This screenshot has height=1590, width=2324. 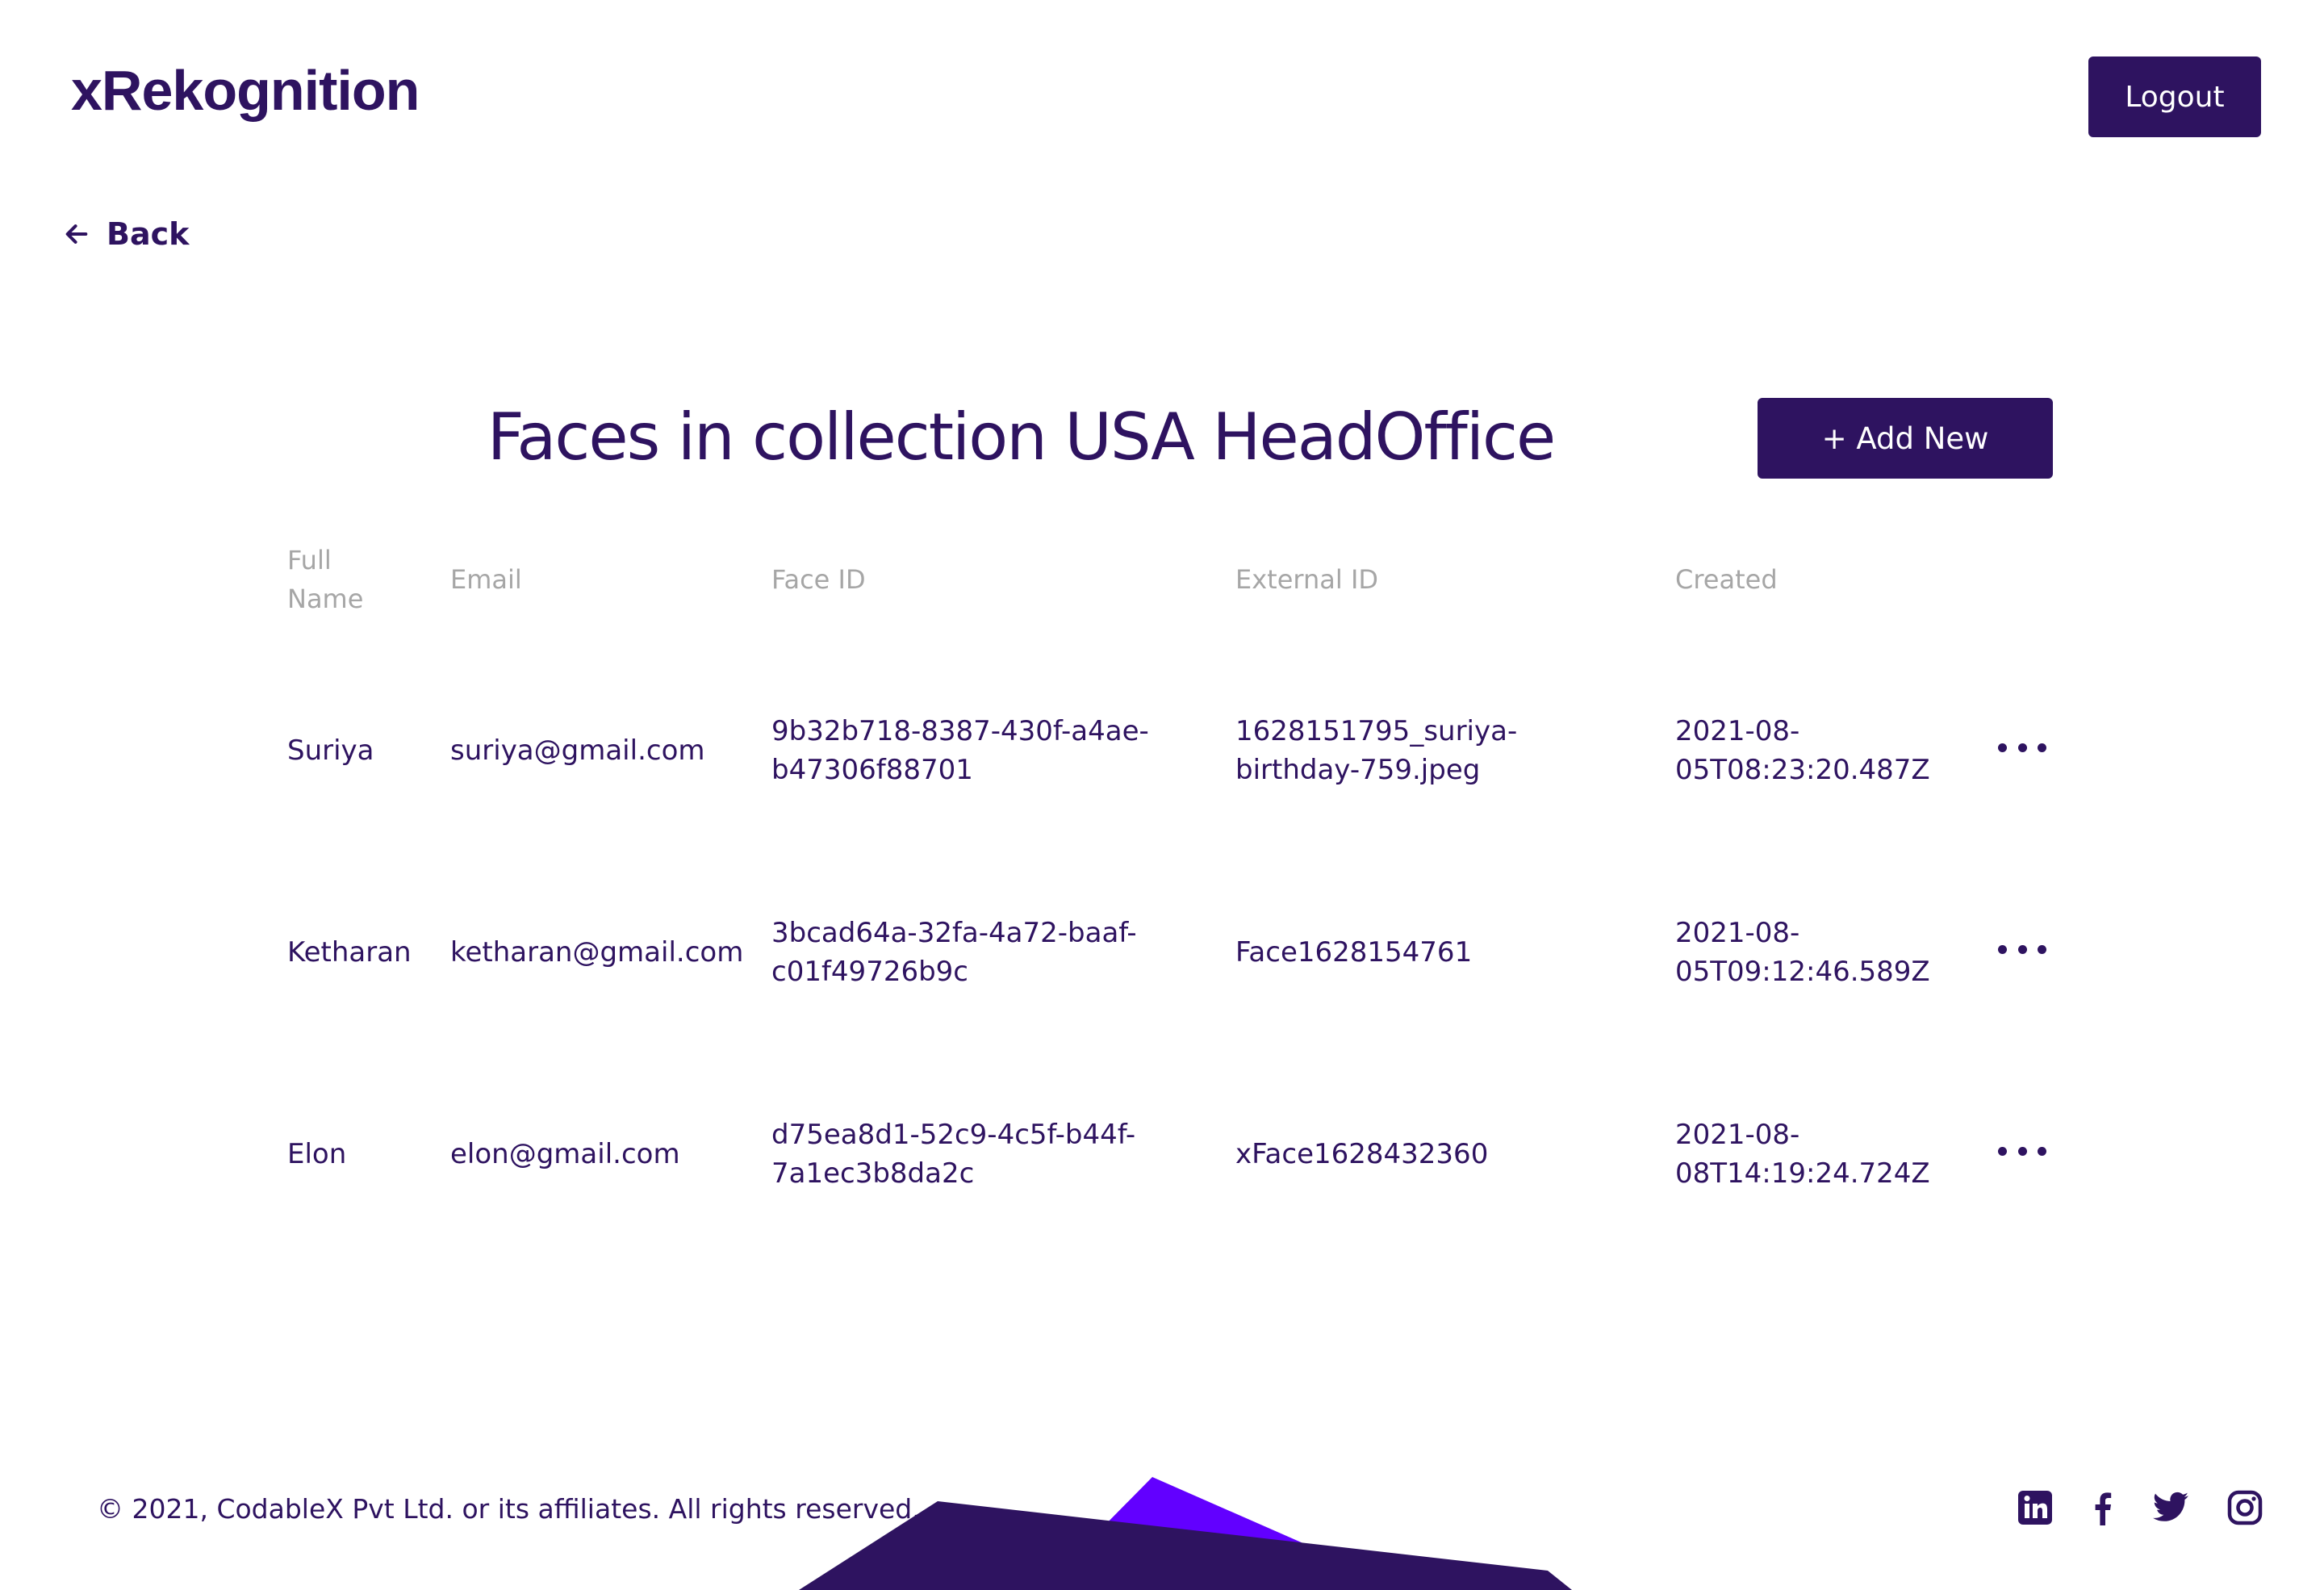 I want to click on page-title: Faces in collection USA HeadOffice, so click(x=1022, y=437).